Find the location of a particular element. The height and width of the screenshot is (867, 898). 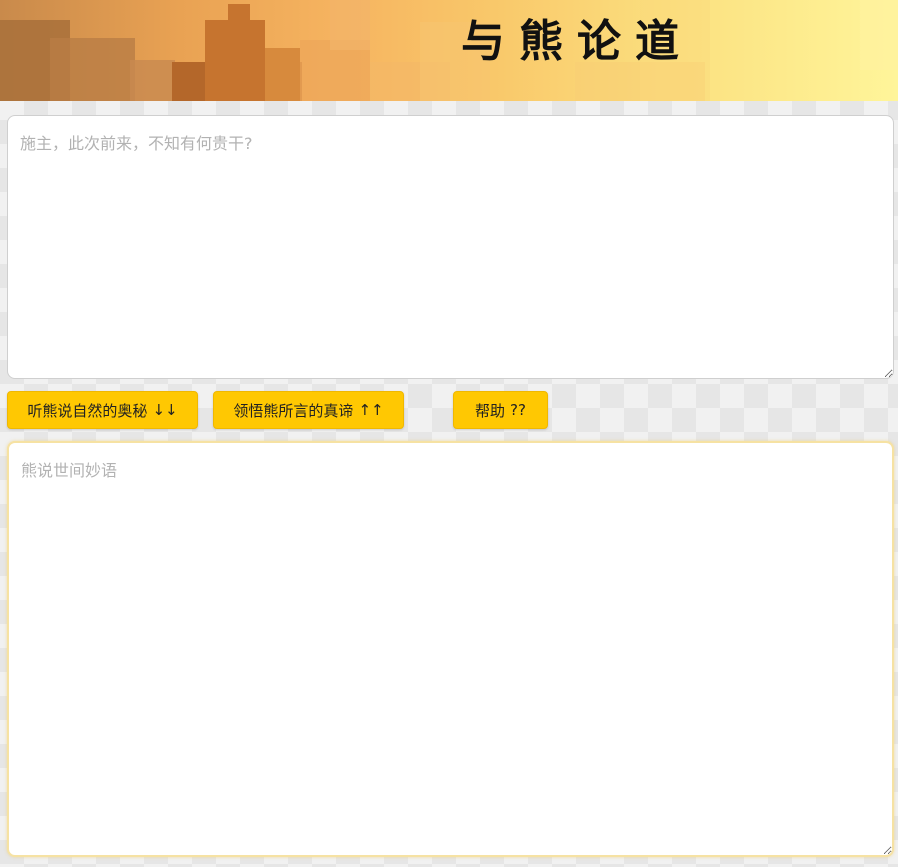

encode-button-label: 听熊说自然的奥秘 is located at coordinates (87, 410).